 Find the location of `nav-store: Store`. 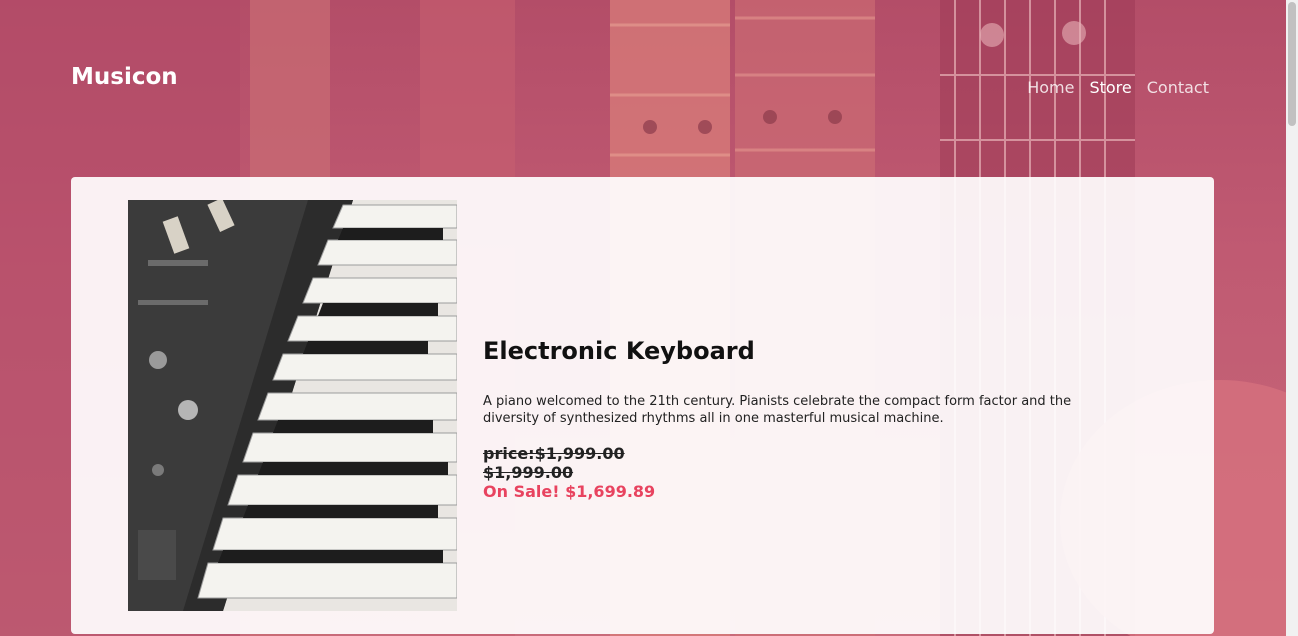

nav-store: Store is located at coordinates (1110, 87).